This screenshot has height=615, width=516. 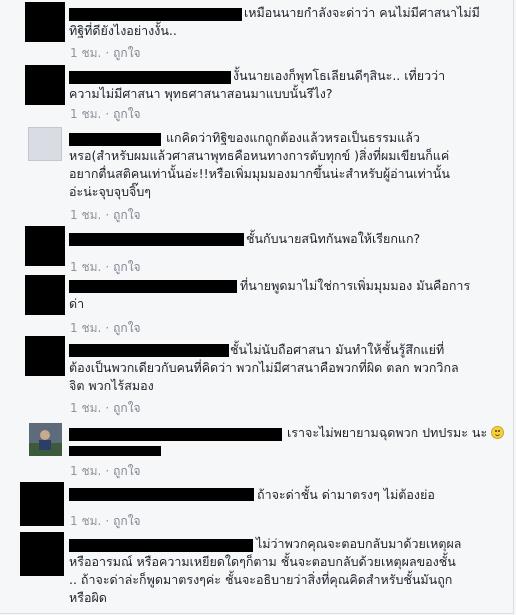 What do you see at coordinates (111, 385) in the screenshot?
I see `comment-text-line: จิต พวกไร้สมอง` at bounding box center [111, 385].